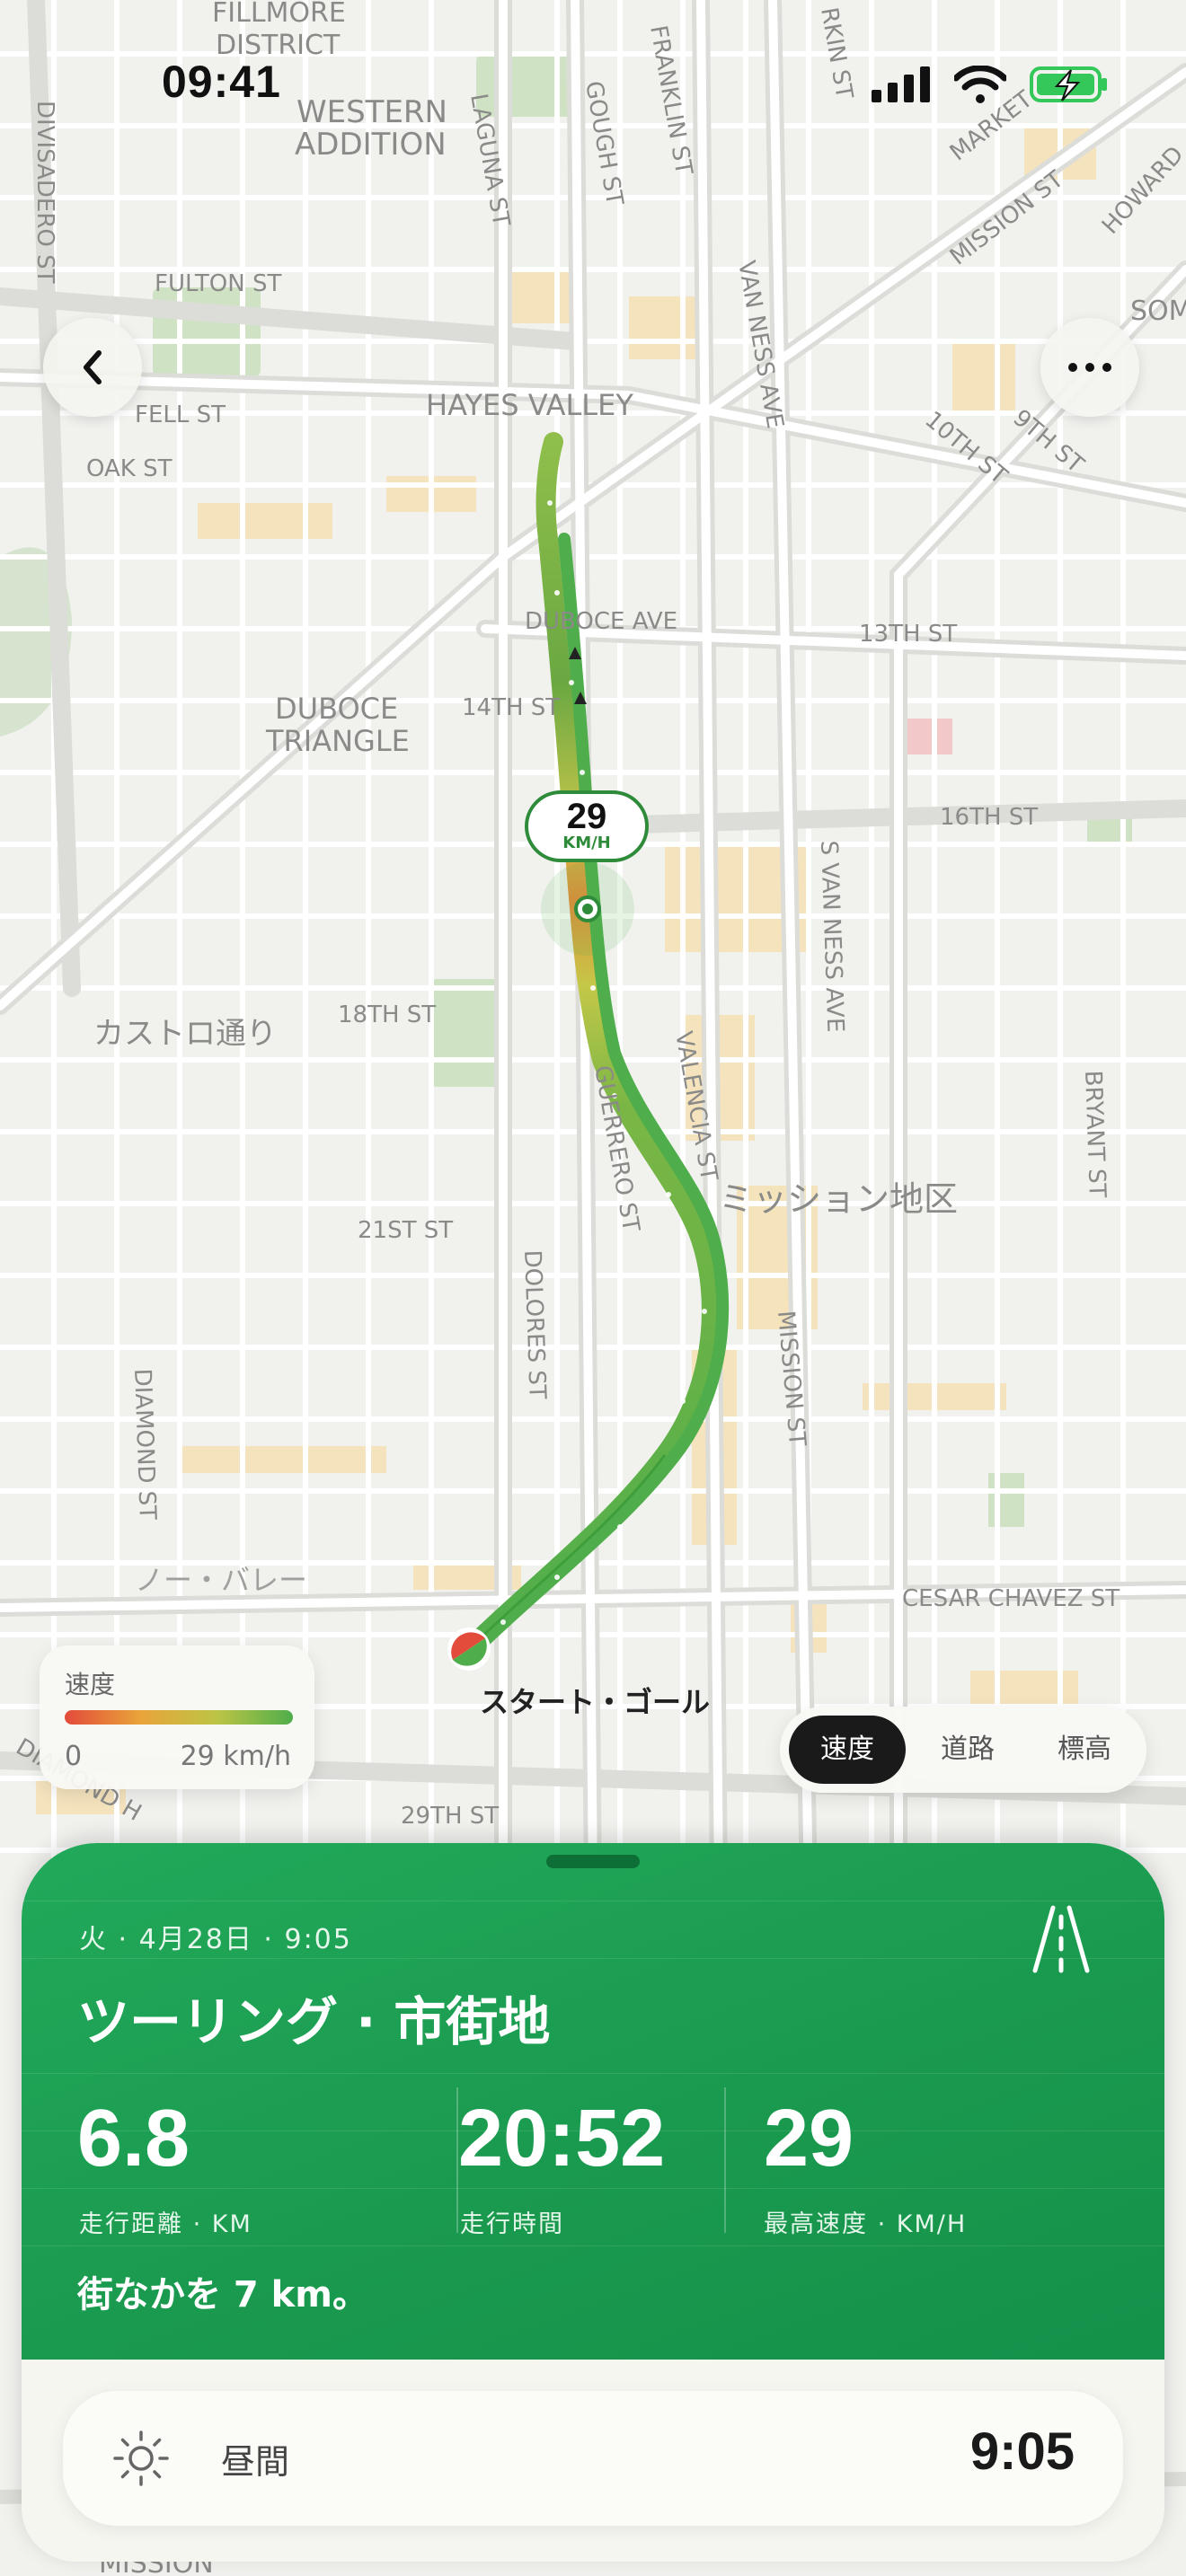 This screenshot has width=1186, height=2576. Describe the element at coordinates (593, 2458) in the screenshot. I see `daylight-row: 昼間 9:05` at that location.